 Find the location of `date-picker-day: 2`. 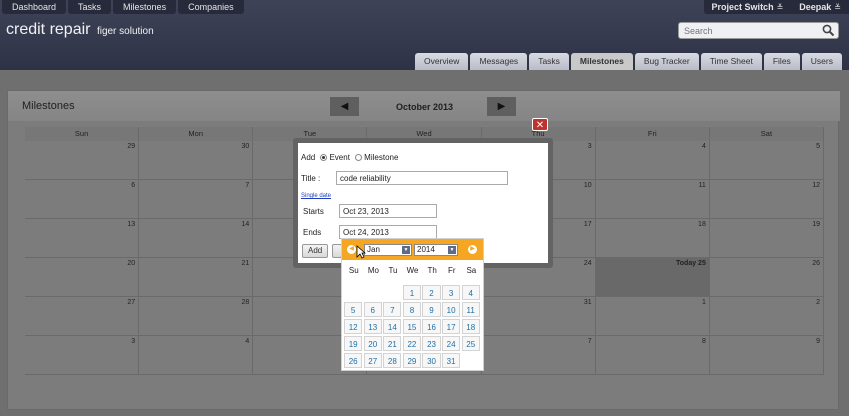

date-picker-day: 2 is located at coordinates (431, 292).